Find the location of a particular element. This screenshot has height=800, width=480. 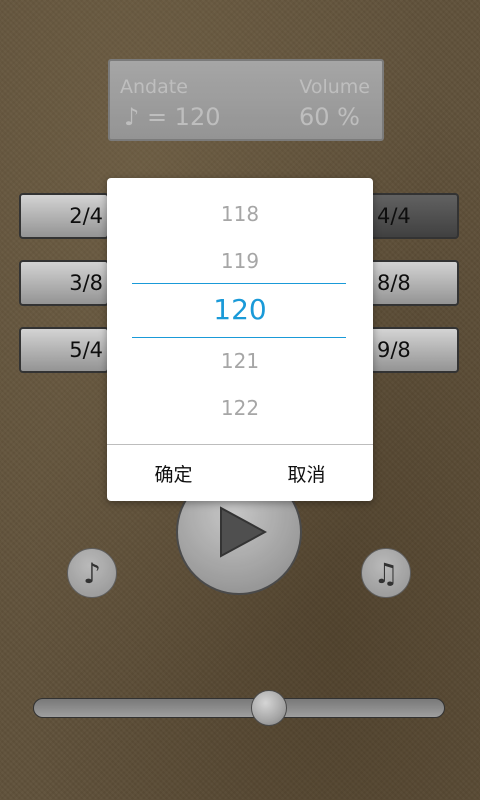

cancel-button: 取消 is located at coordinates (306, 473).